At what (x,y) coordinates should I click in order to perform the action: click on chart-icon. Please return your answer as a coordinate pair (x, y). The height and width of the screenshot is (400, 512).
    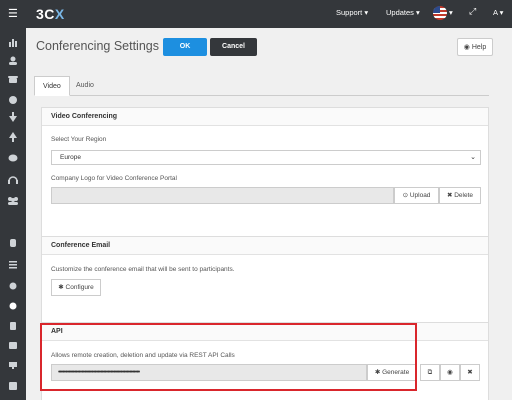
    Looking at the image, I should click on (13, 43).